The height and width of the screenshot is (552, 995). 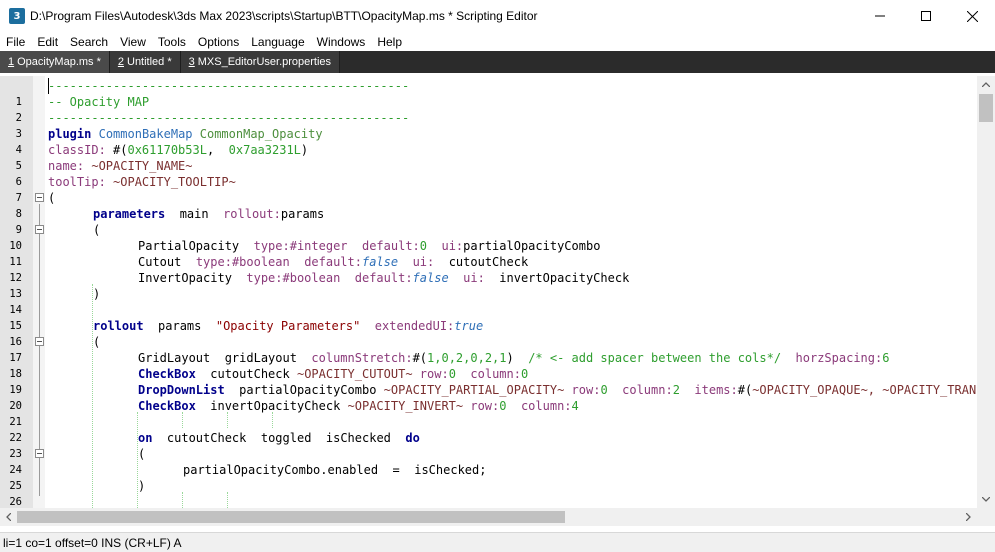 I want to click on horizontal-scroll-thumb, so click(x=291, y=517).